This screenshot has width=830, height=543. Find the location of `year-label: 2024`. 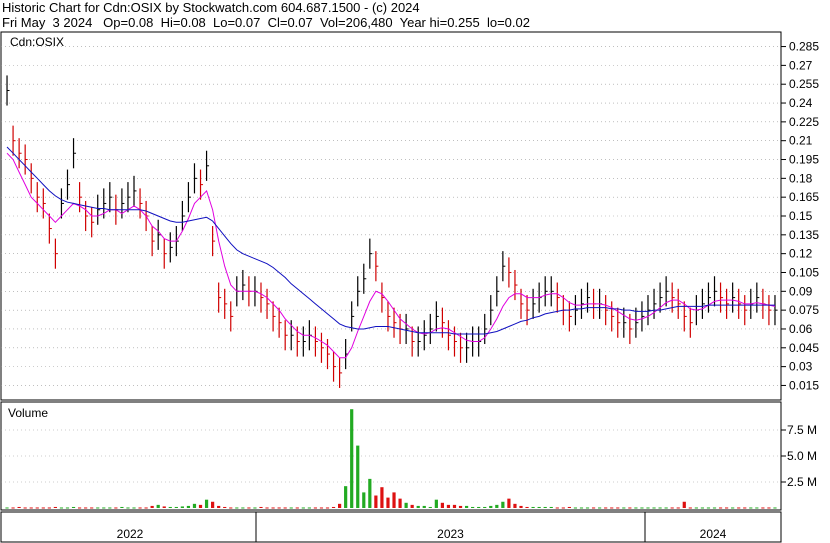

year-label: 2024 is located at coordinates (713, 534).